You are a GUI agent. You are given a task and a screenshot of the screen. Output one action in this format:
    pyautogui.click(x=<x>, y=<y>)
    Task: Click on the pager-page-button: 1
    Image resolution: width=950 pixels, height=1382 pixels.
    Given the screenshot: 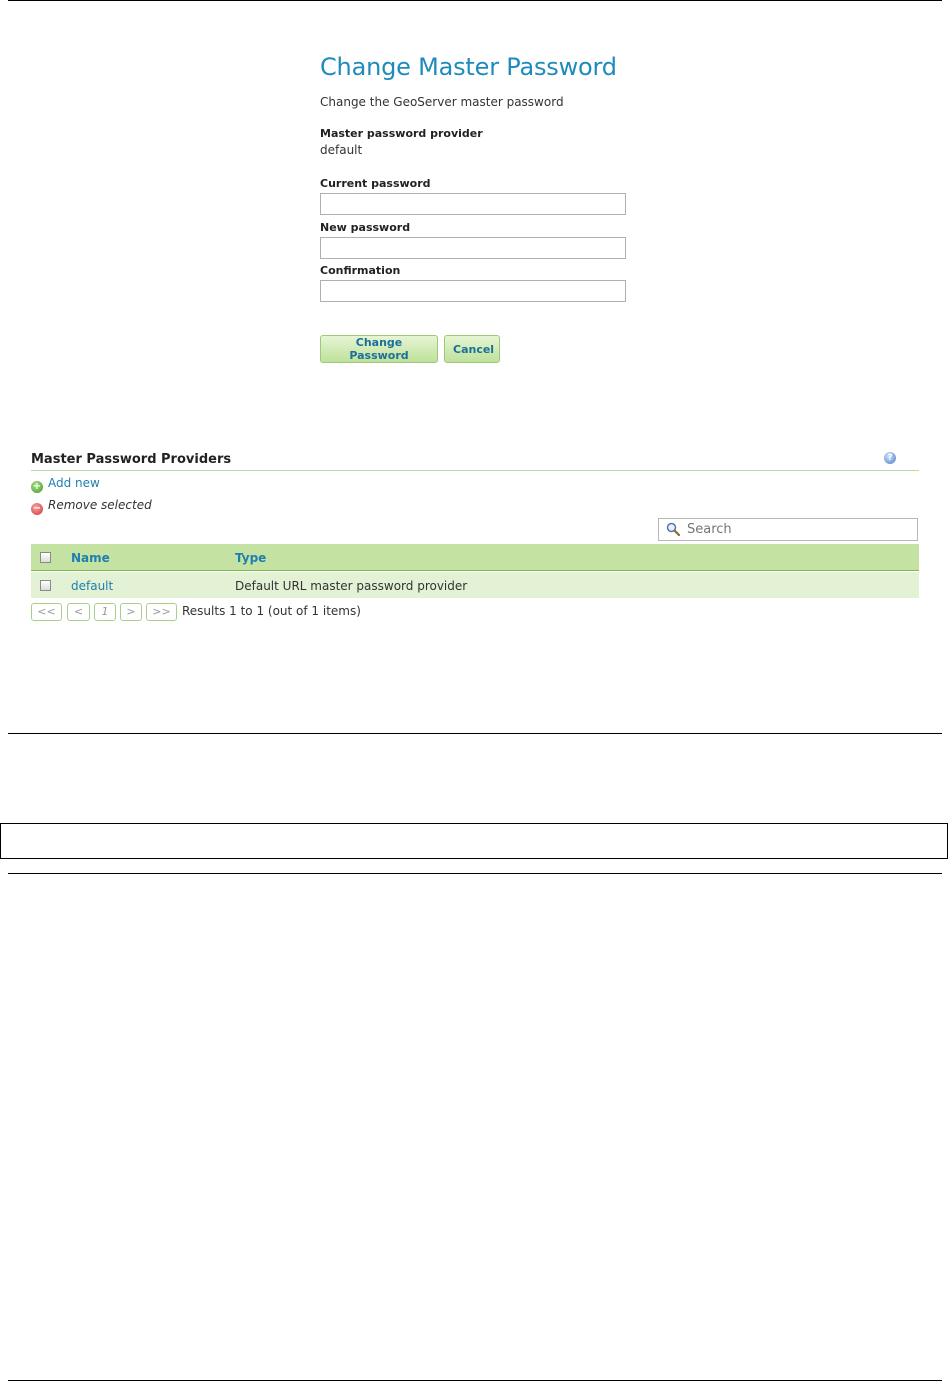 What is the action you would take?
    pyautogui.click(x=105, y=612)
    